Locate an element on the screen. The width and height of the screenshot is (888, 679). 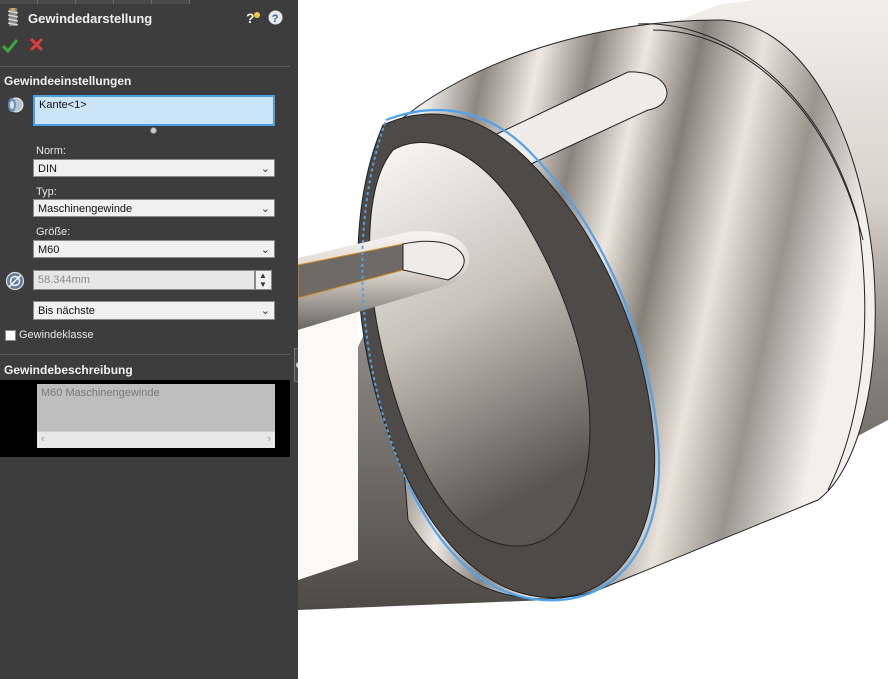
ok-check-icon is located at coordinates (10, 45).